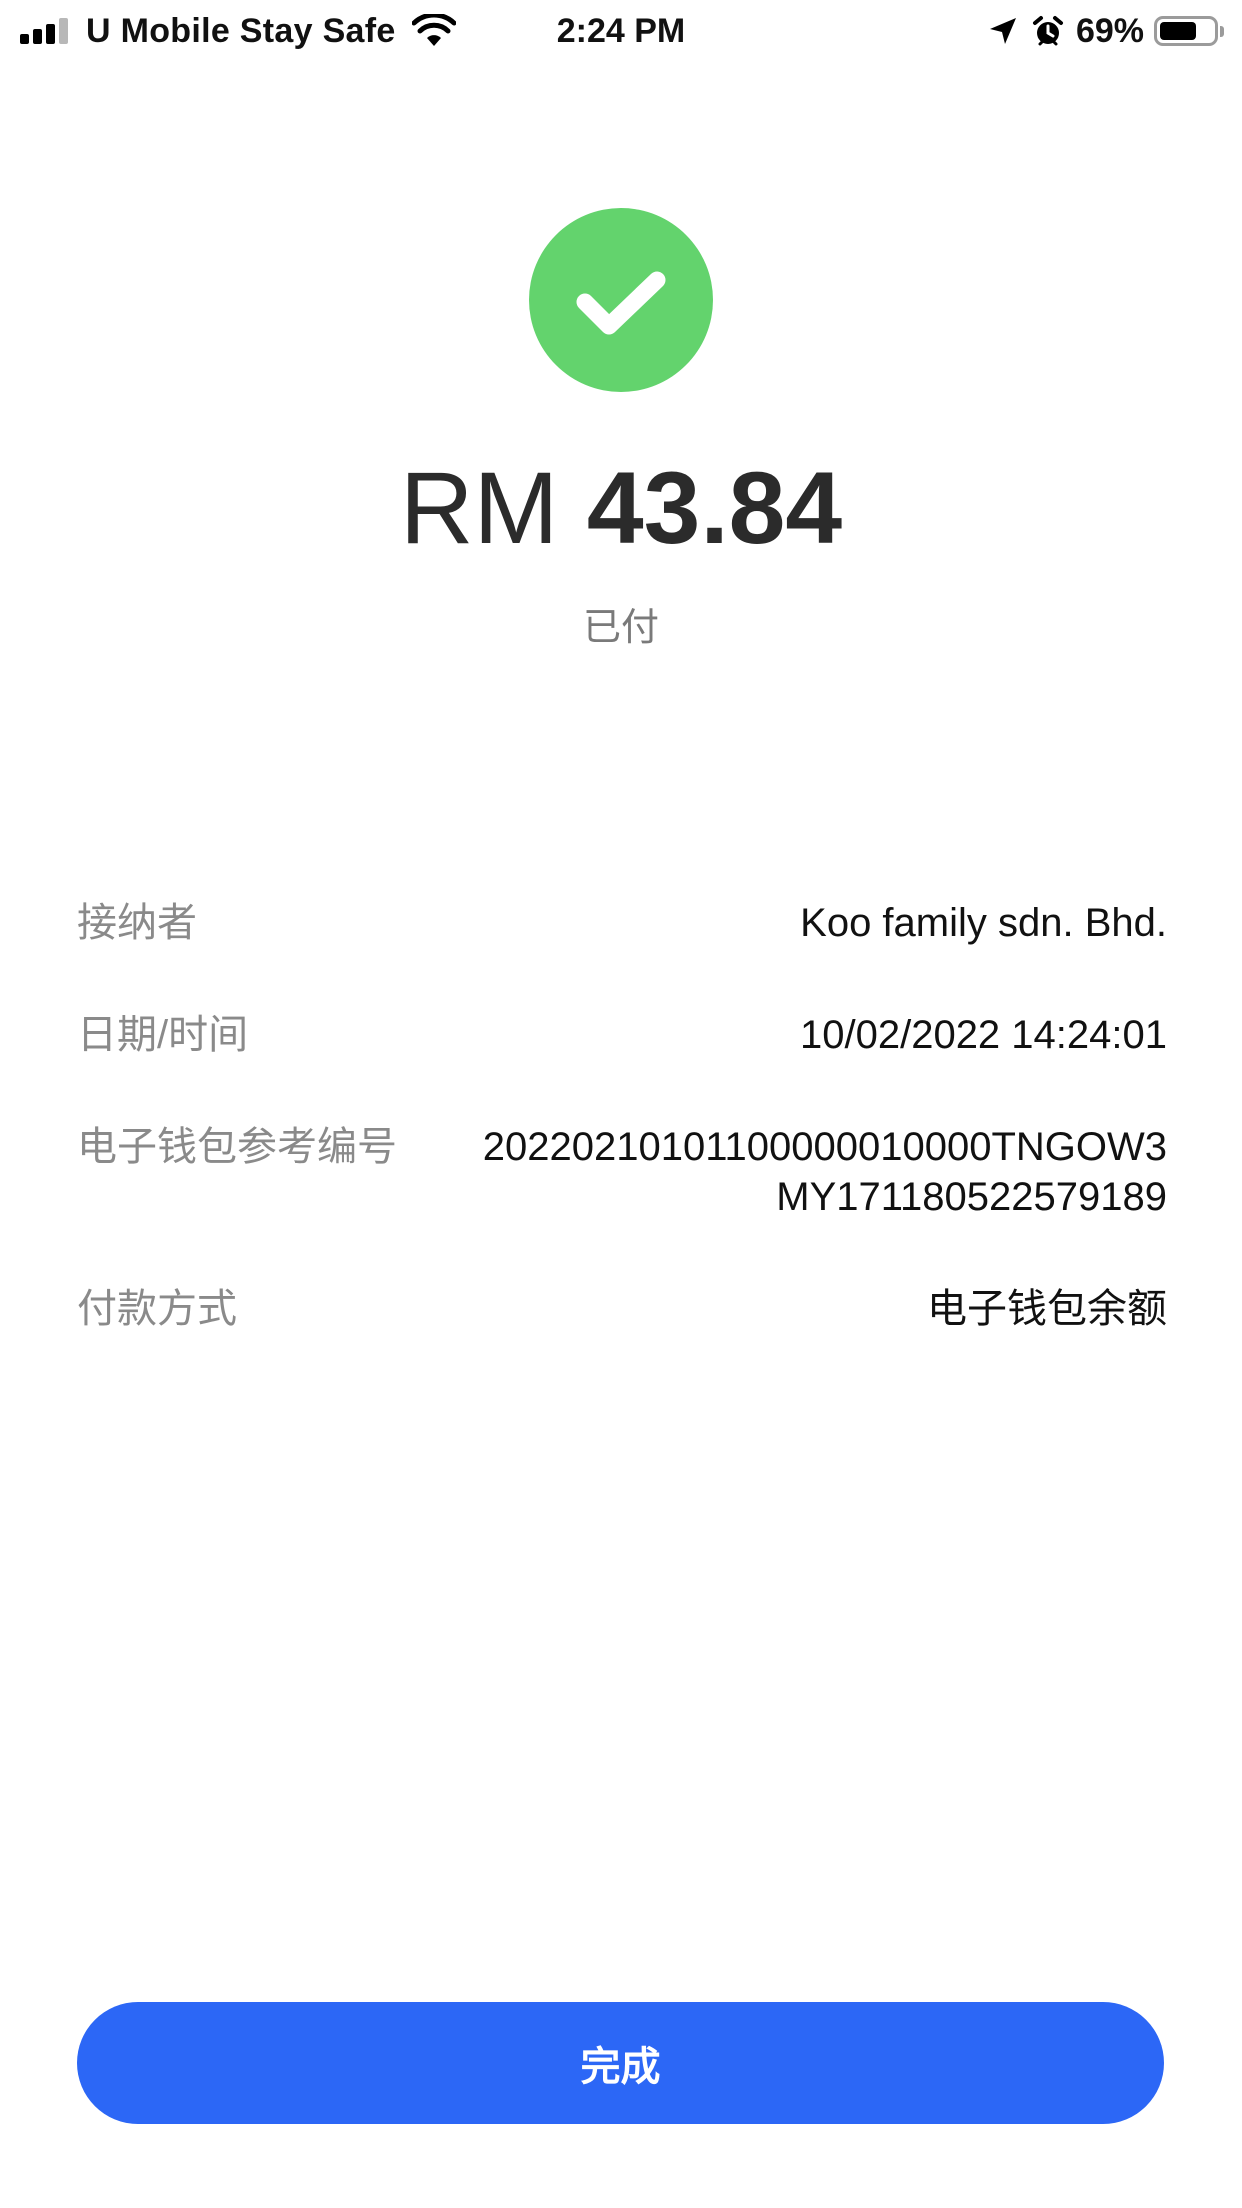 Image resolution: width=1242 pixels, height=2208 pixels. I want to click on recipient-label: 接纳者, so click(137, 923).